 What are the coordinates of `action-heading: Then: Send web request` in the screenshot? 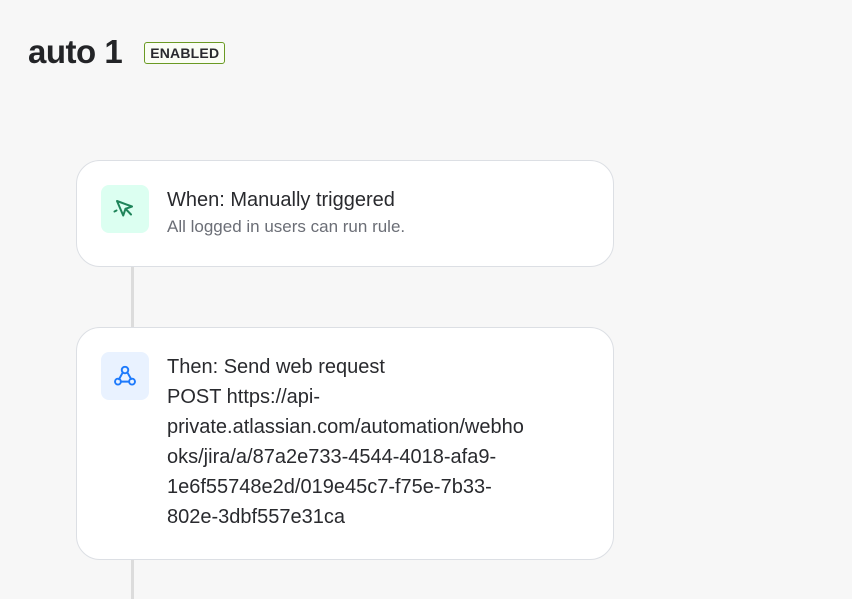 It's located at (276, 367).